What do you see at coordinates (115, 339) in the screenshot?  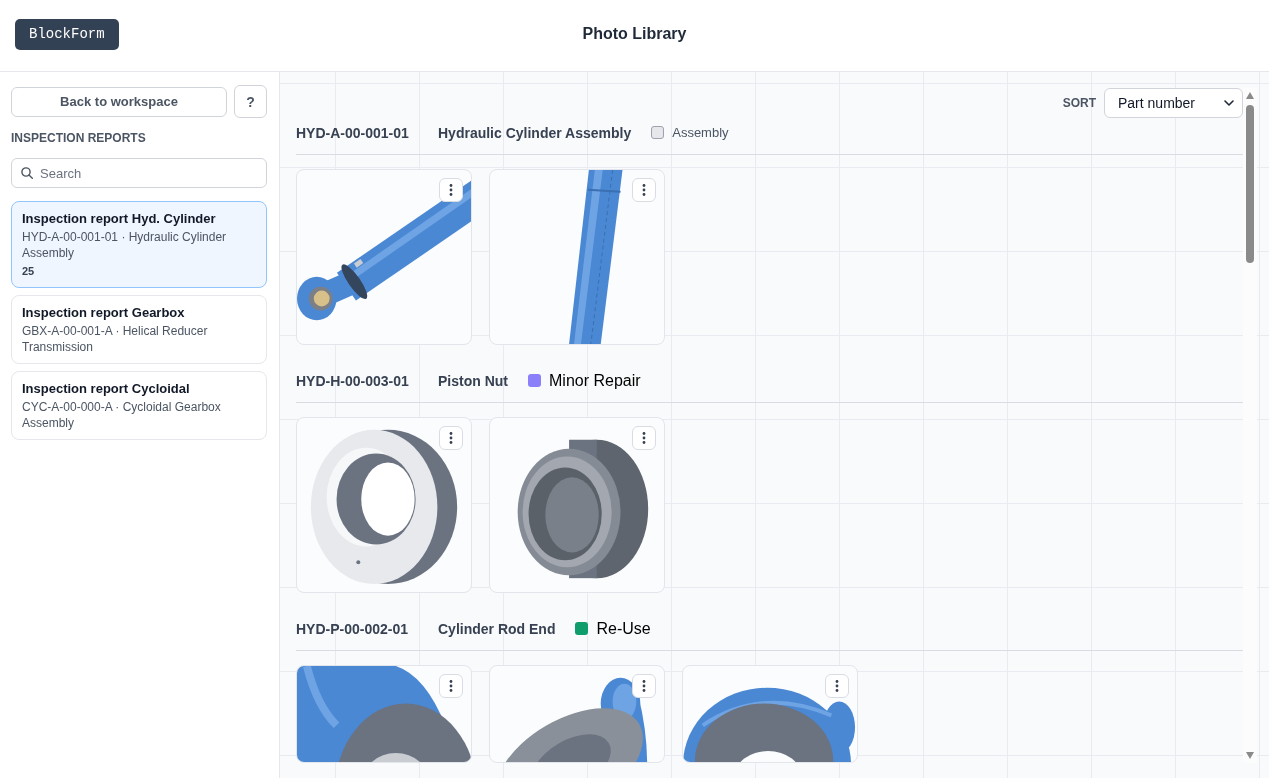 I see `report-subtitle: GBX-A-00-001-A · Helical Reducer Transmission` at bounding box center [115, 339].